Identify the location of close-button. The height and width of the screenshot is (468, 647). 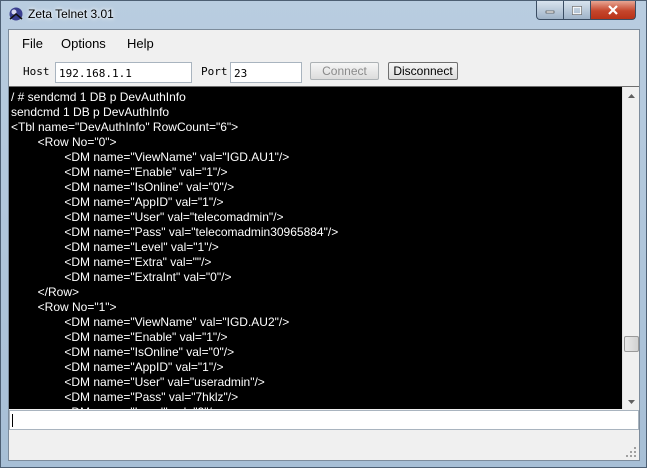
(613, 10).